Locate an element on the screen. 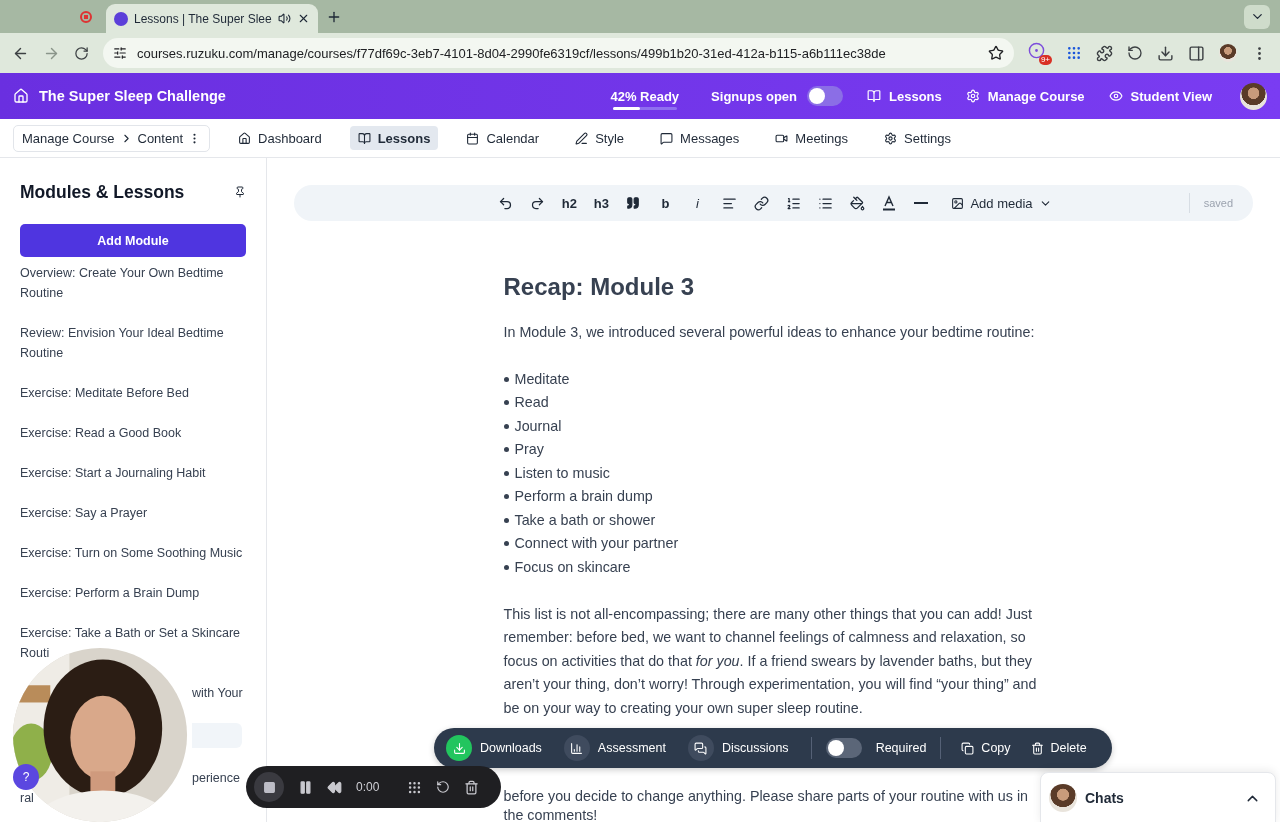 The image size is (1280, 822). required-label: Required is located at coordinates (901, 748).